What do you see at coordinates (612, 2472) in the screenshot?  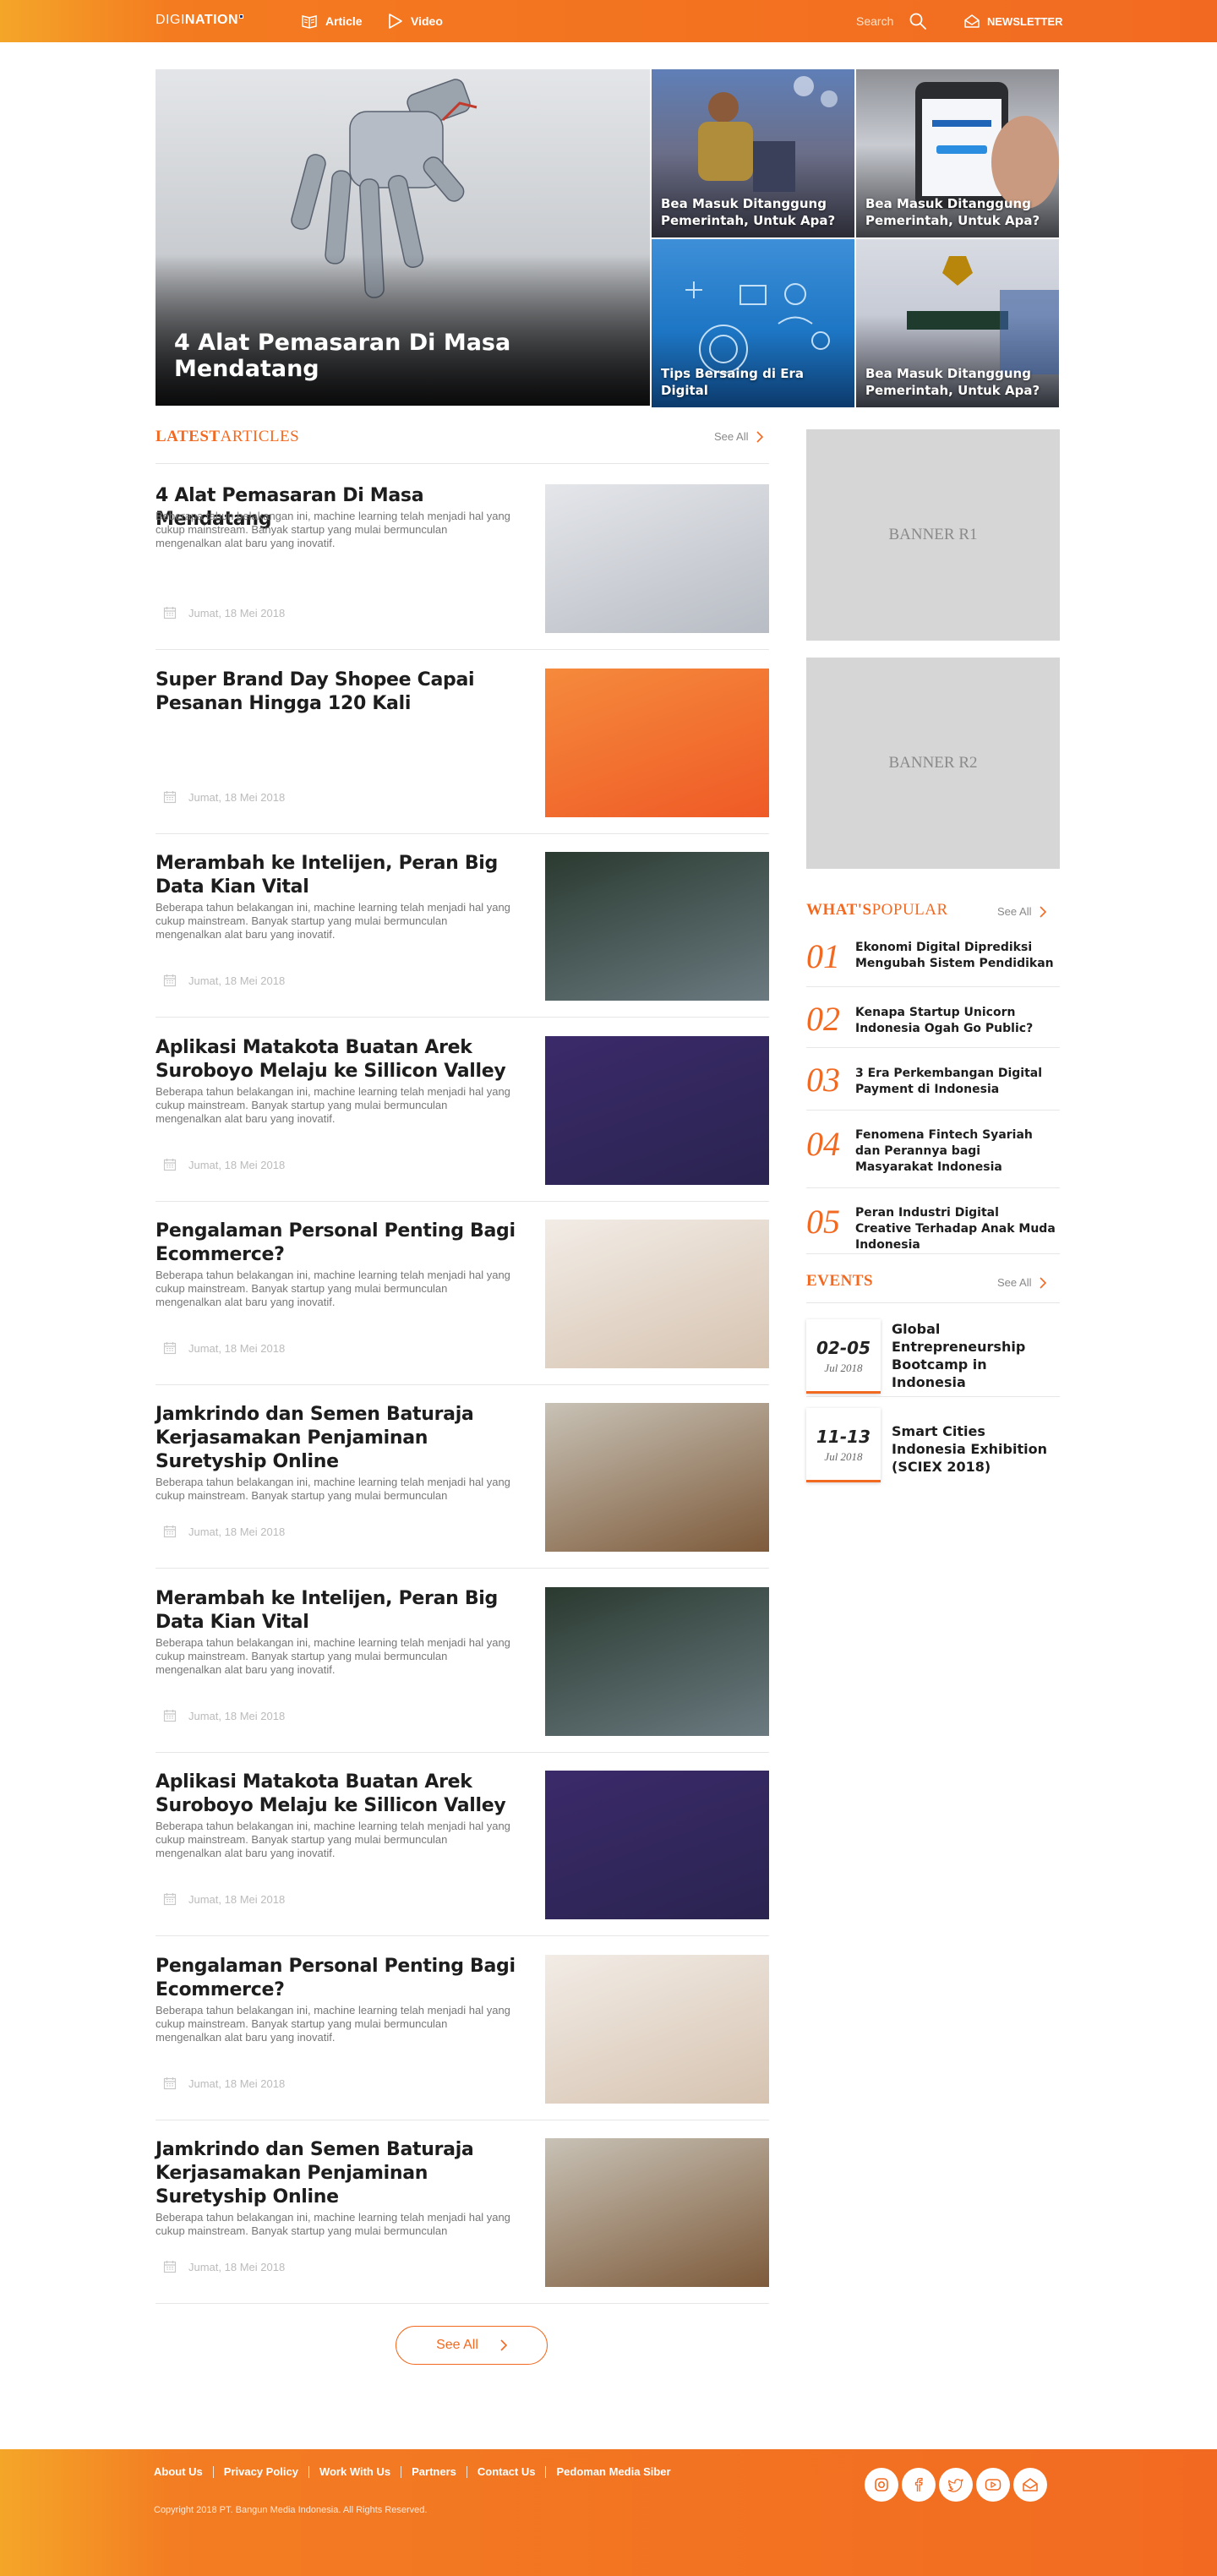 I see `footer-link: Pedoman Media Siber` at bounding box center [612, 2472].